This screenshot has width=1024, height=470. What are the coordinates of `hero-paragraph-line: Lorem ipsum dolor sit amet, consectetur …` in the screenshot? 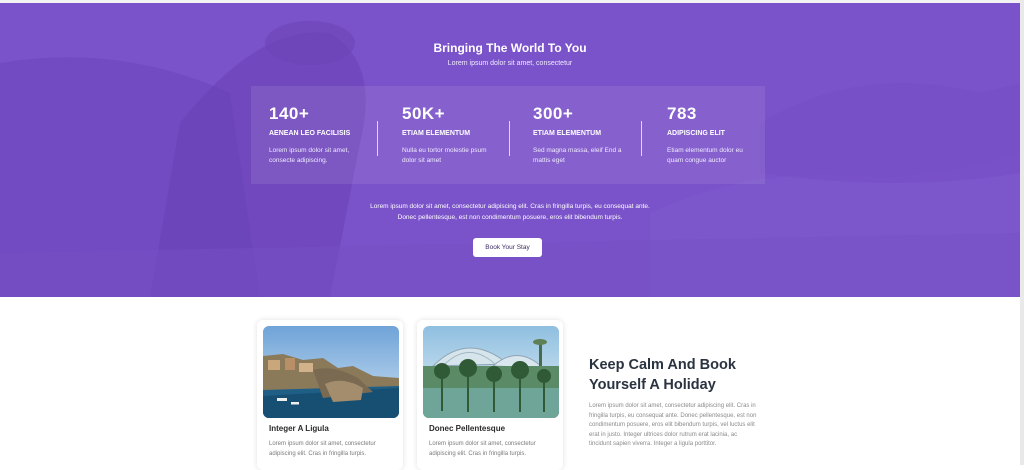 It's located at (510, 206).